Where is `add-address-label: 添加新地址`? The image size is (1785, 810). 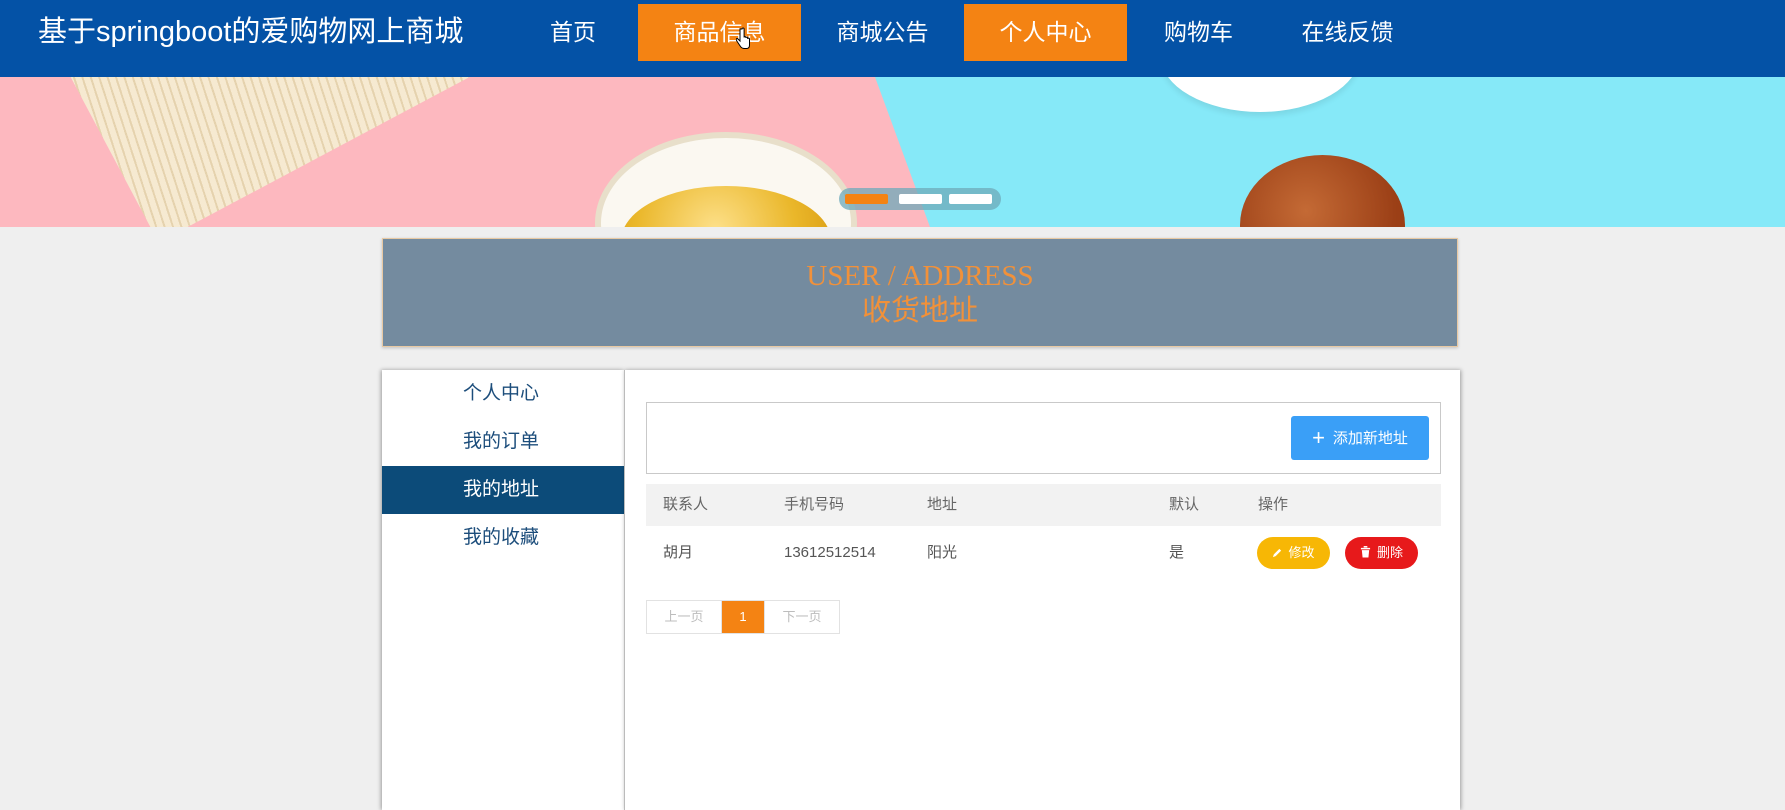
add-address-label: 添加新地址 is located at coordinates (1370, 438).